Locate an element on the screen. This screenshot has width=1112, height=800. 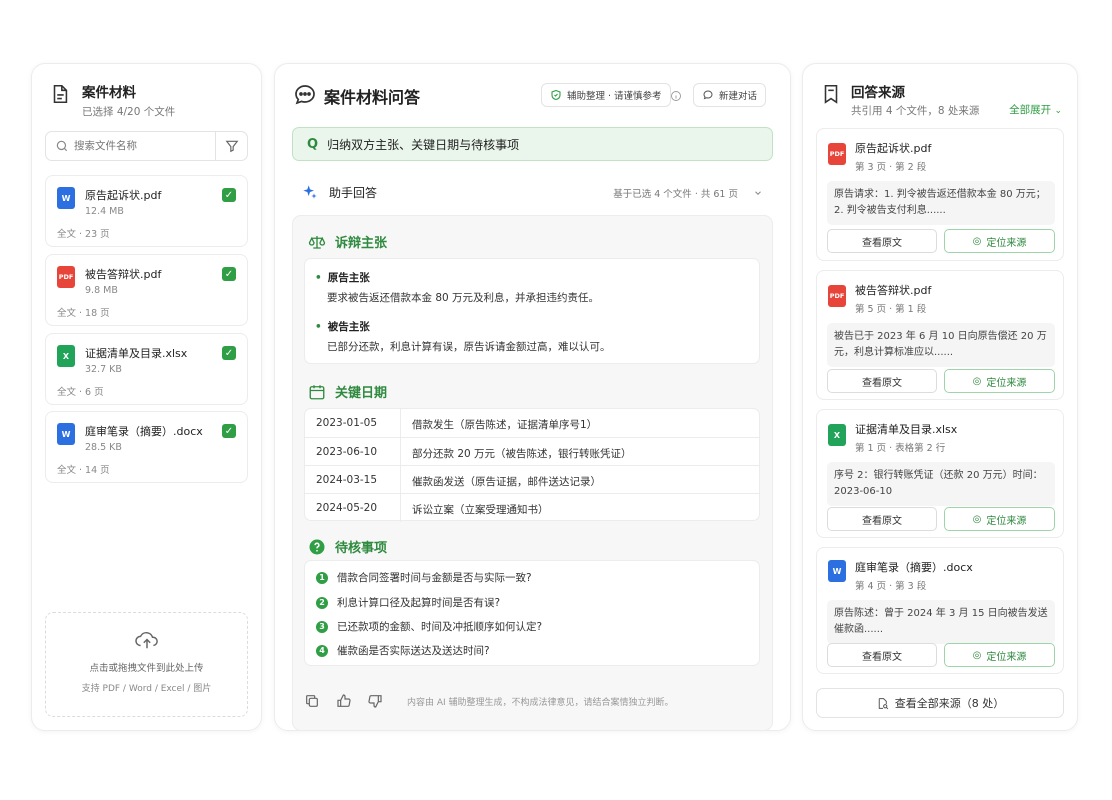
user-question: Q 归纳双方主张、关键日期与待核事项 is located at coordinates (532, 144).